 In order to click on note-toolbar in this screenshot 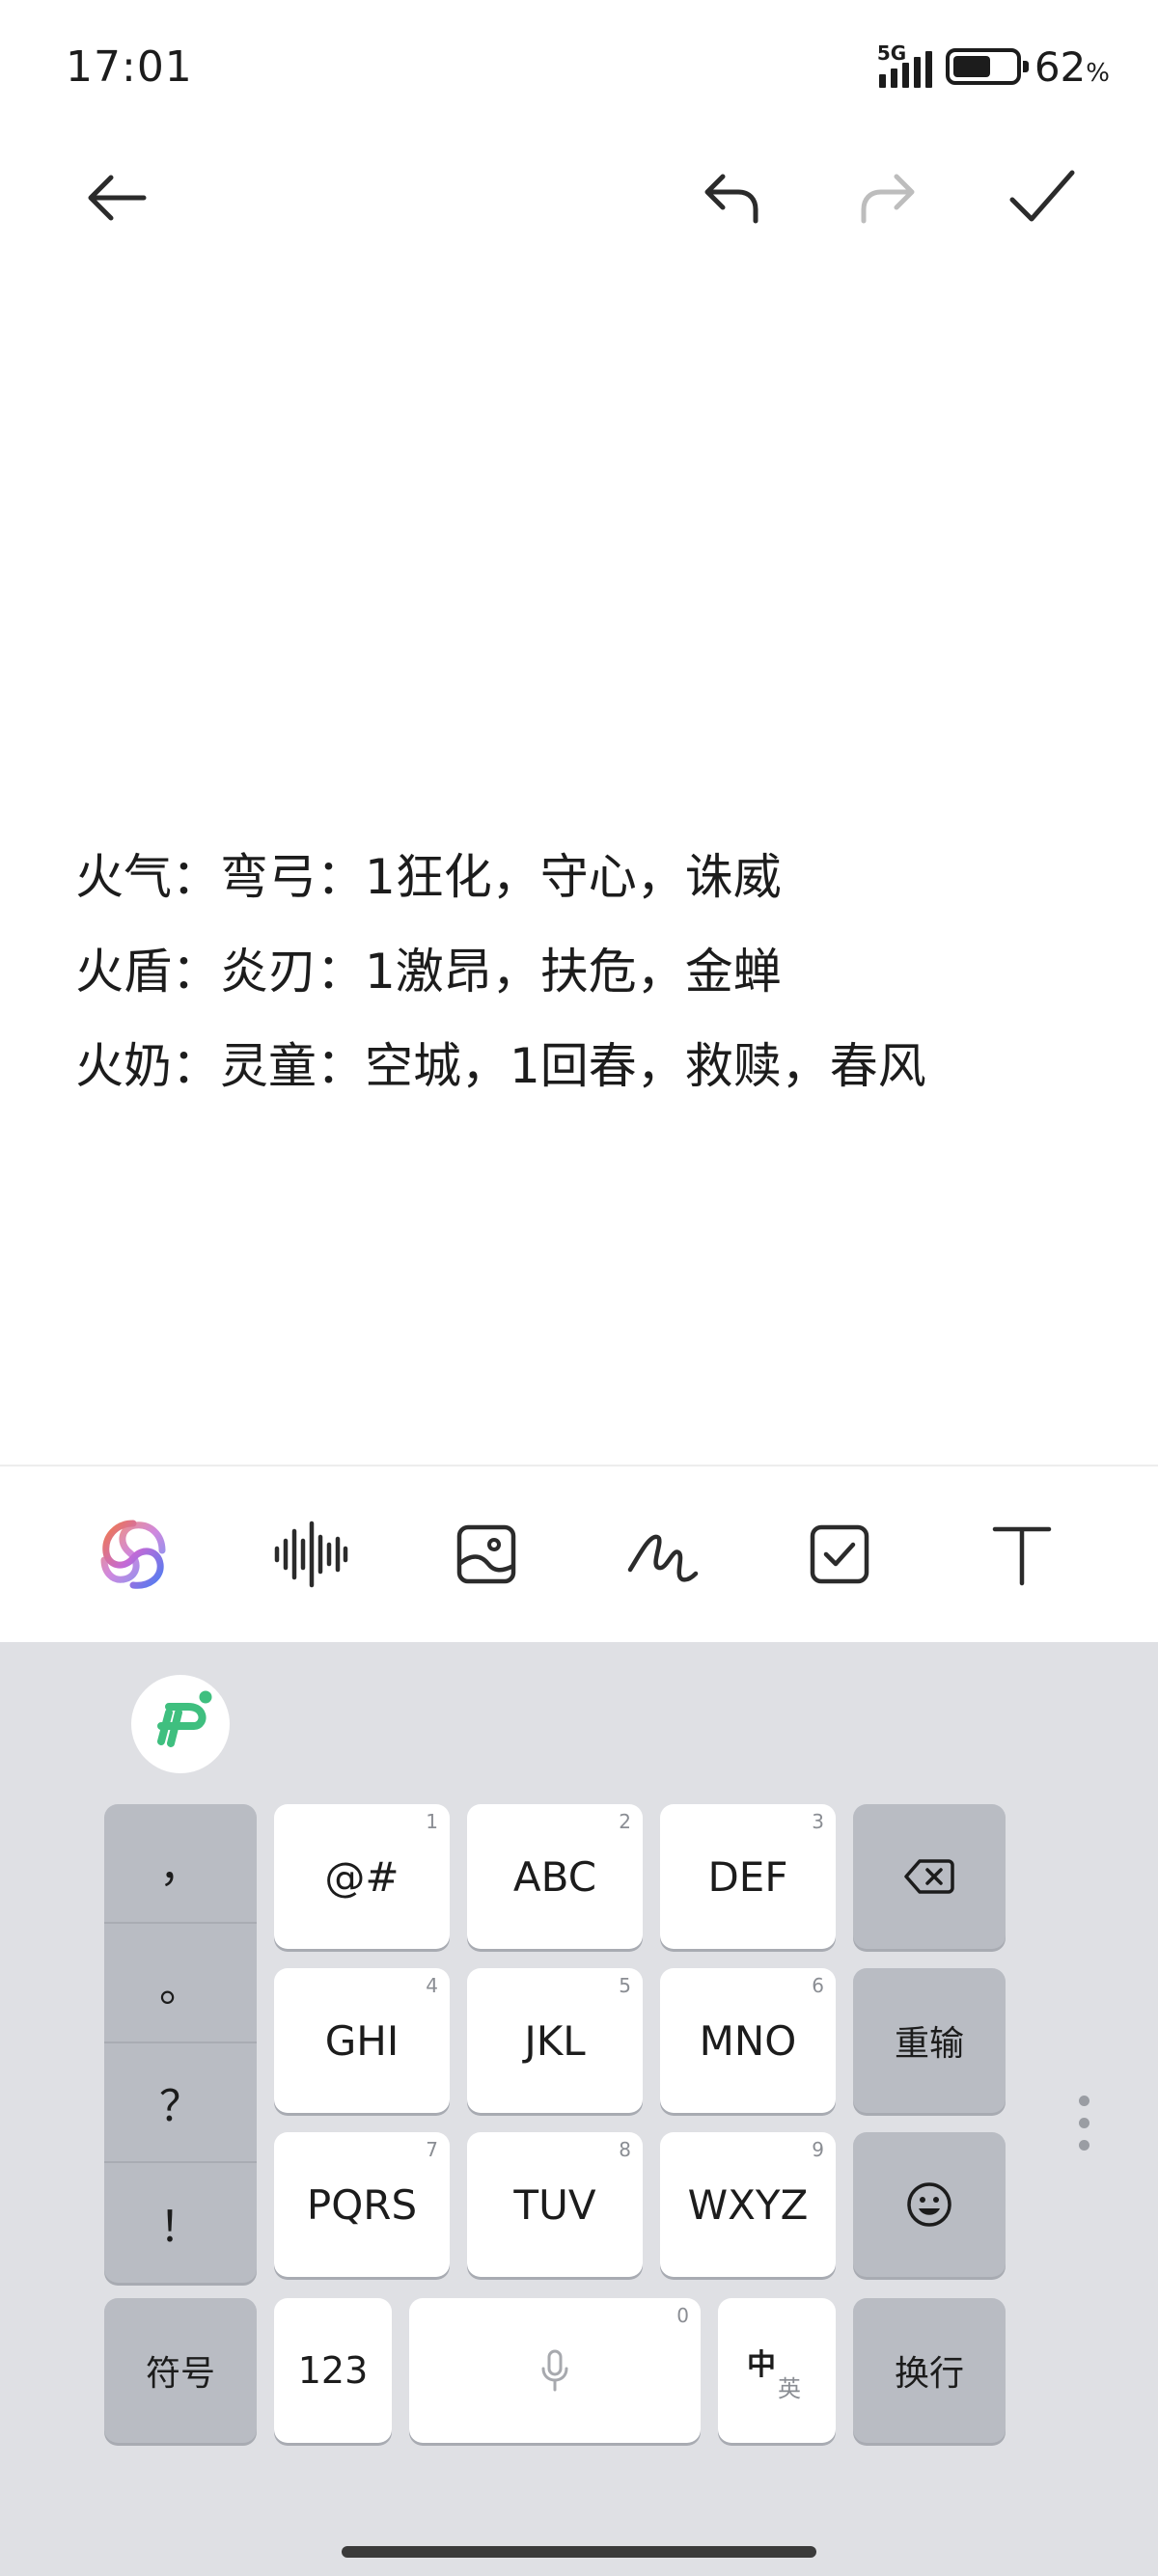, I will do `click(579, 198)`.